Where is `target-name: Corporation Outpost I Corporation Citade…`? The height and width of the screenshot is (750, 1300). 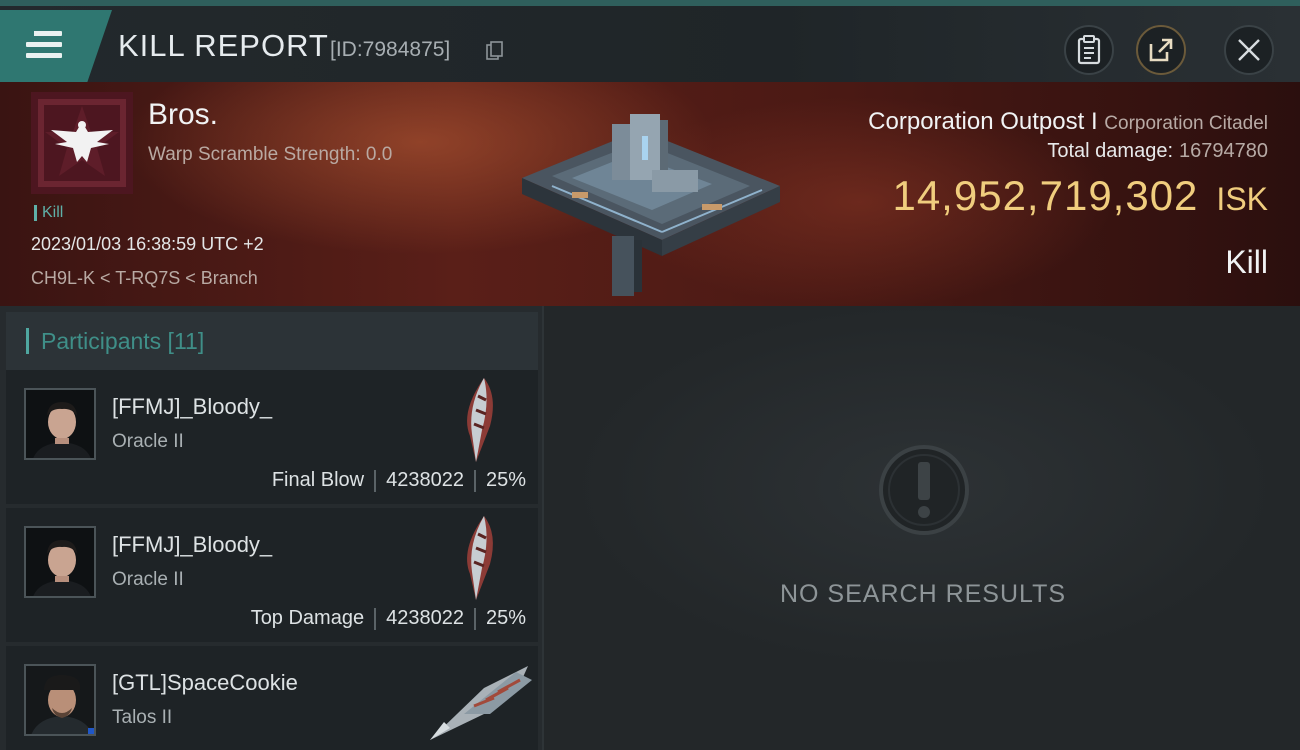 target-name: Corporation Outpost I Corporation Citade… is located at coordinates (1068, 121).